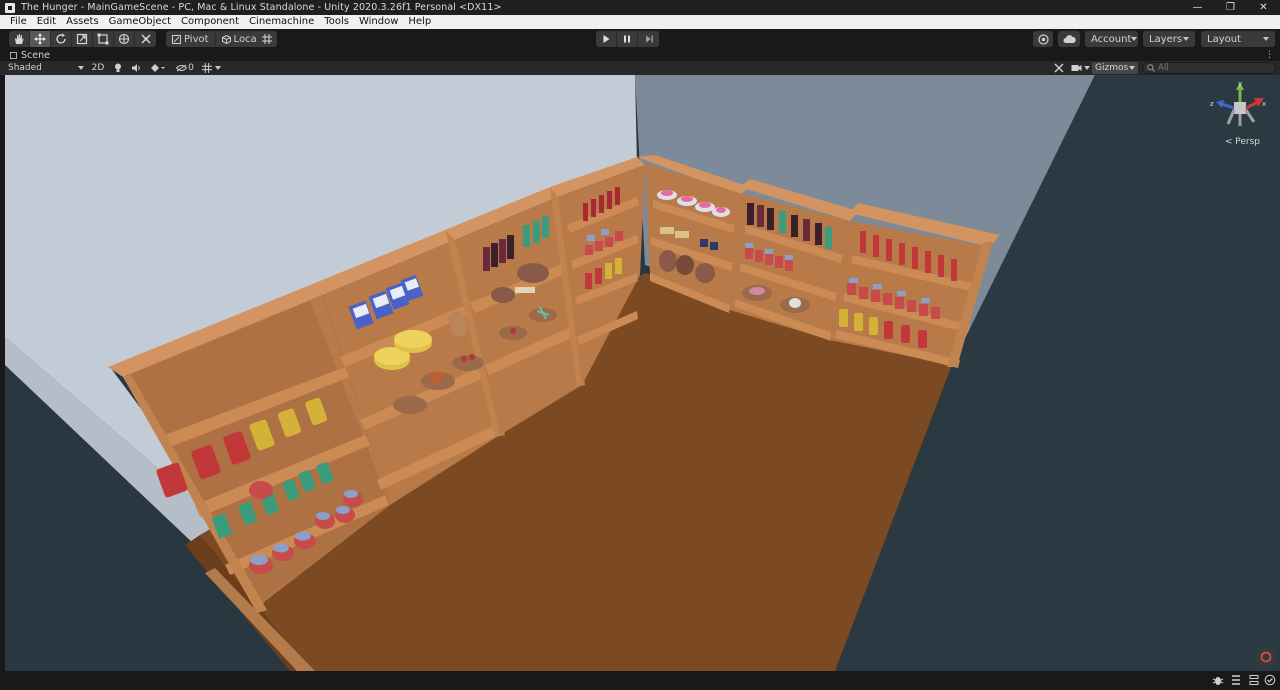 This screenshot has width=1280, height=690. Describe the element at coordinates (40, 39) in the screenshot. I see `move-tool-icon` at that location.